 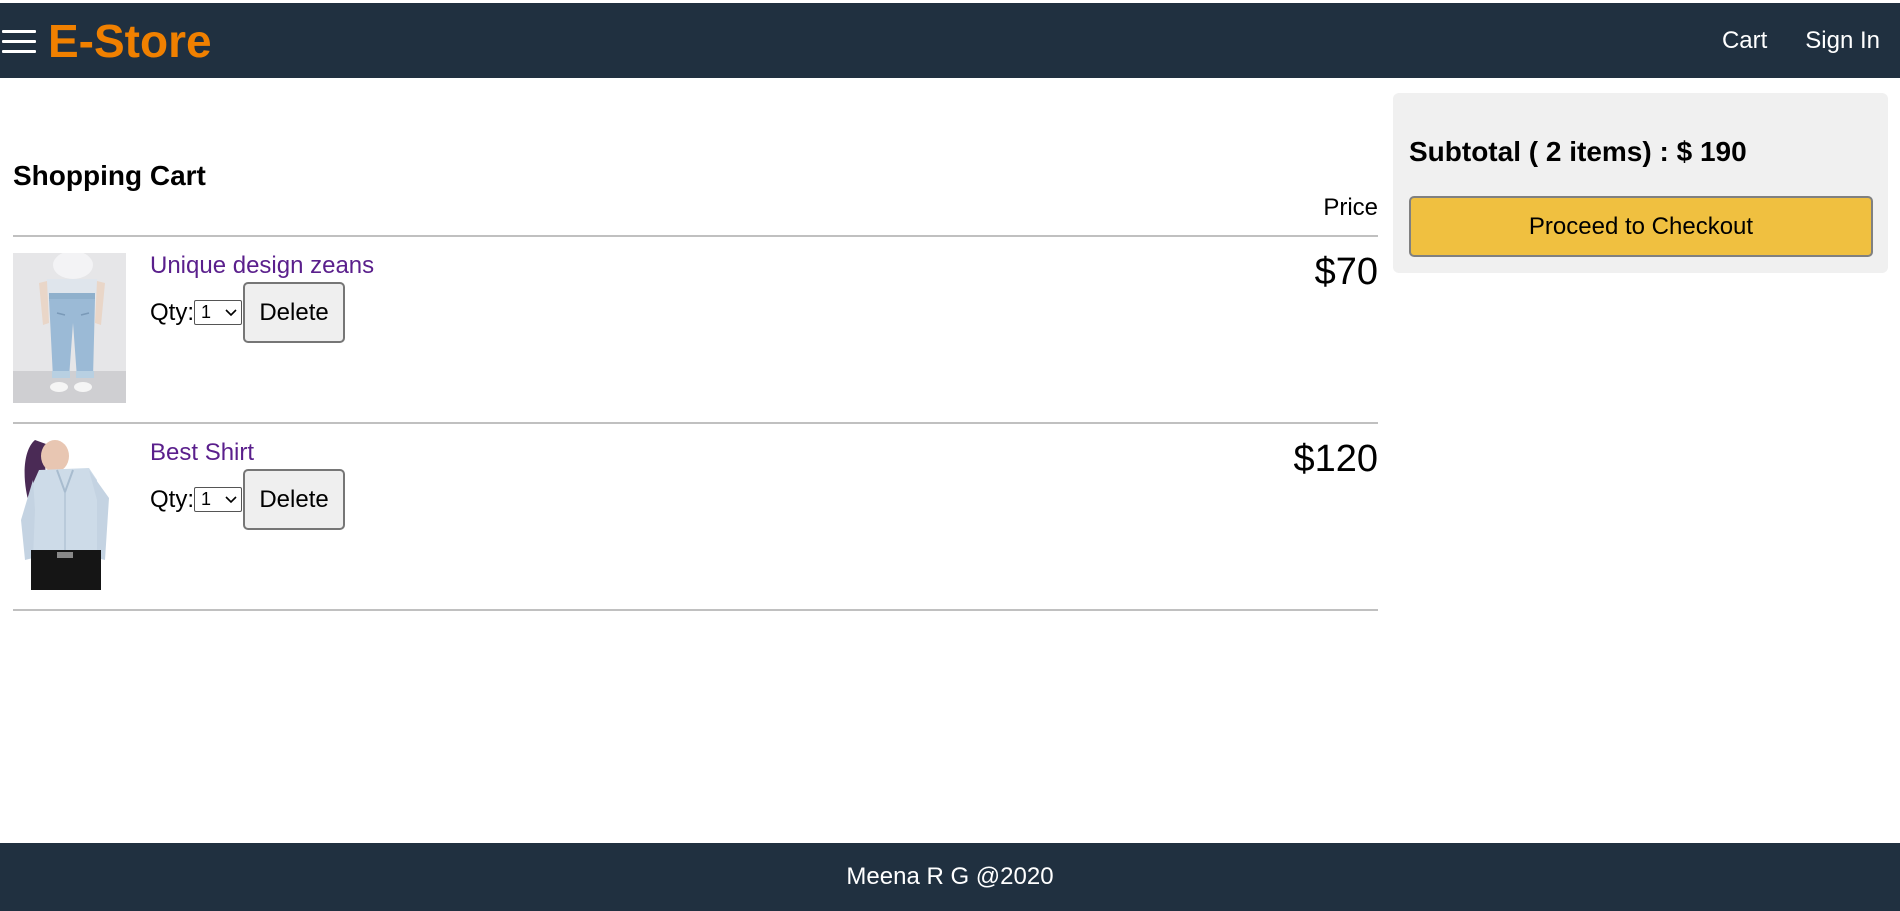 What do you see at coordinates (1346, 272) in the screenshot?
I see `item-price: $70` at bounding box center [1346, 272].